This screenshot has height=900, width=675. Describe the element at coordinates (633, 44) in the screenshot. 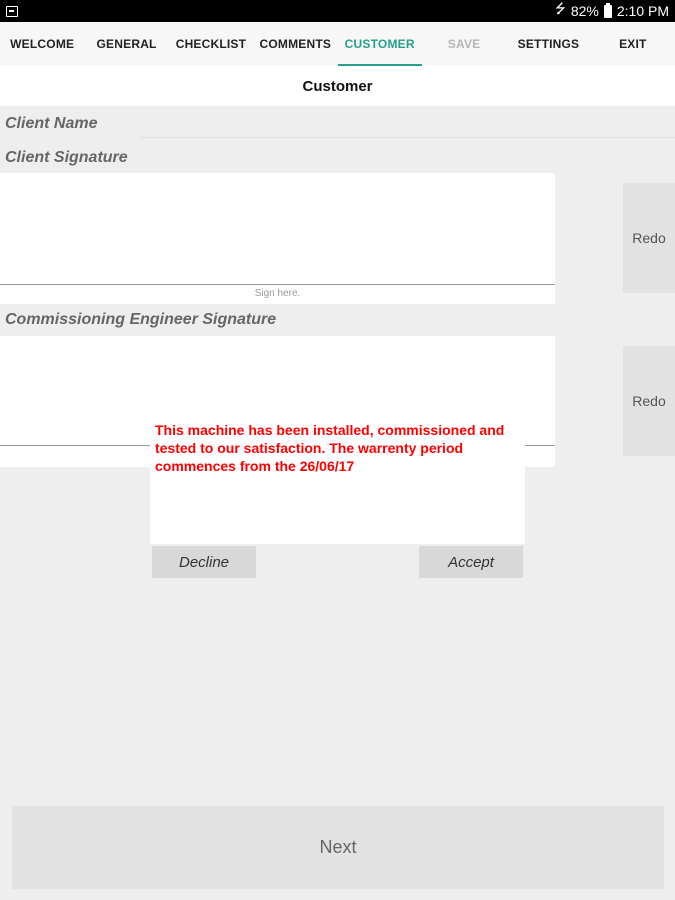

I see `tab-exit: EXIT` at that location.